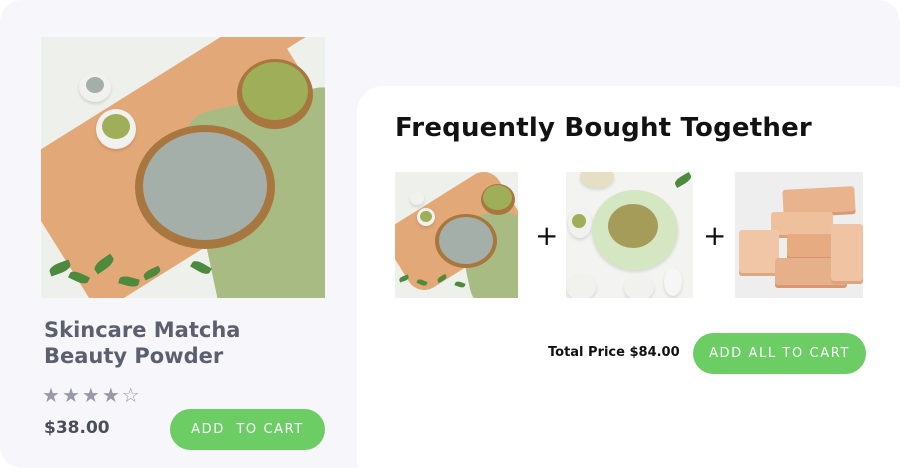 The image size is (900, 468). I want to click on rating-stars: ★★★★☆, so click(92, 395).